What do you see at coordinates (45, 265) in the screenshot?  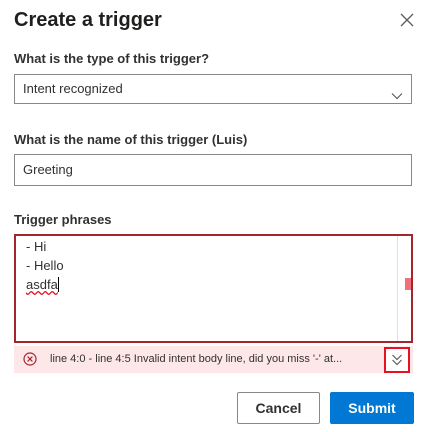 I see `editor-line: - Hello` at bounding box center [45, 265].